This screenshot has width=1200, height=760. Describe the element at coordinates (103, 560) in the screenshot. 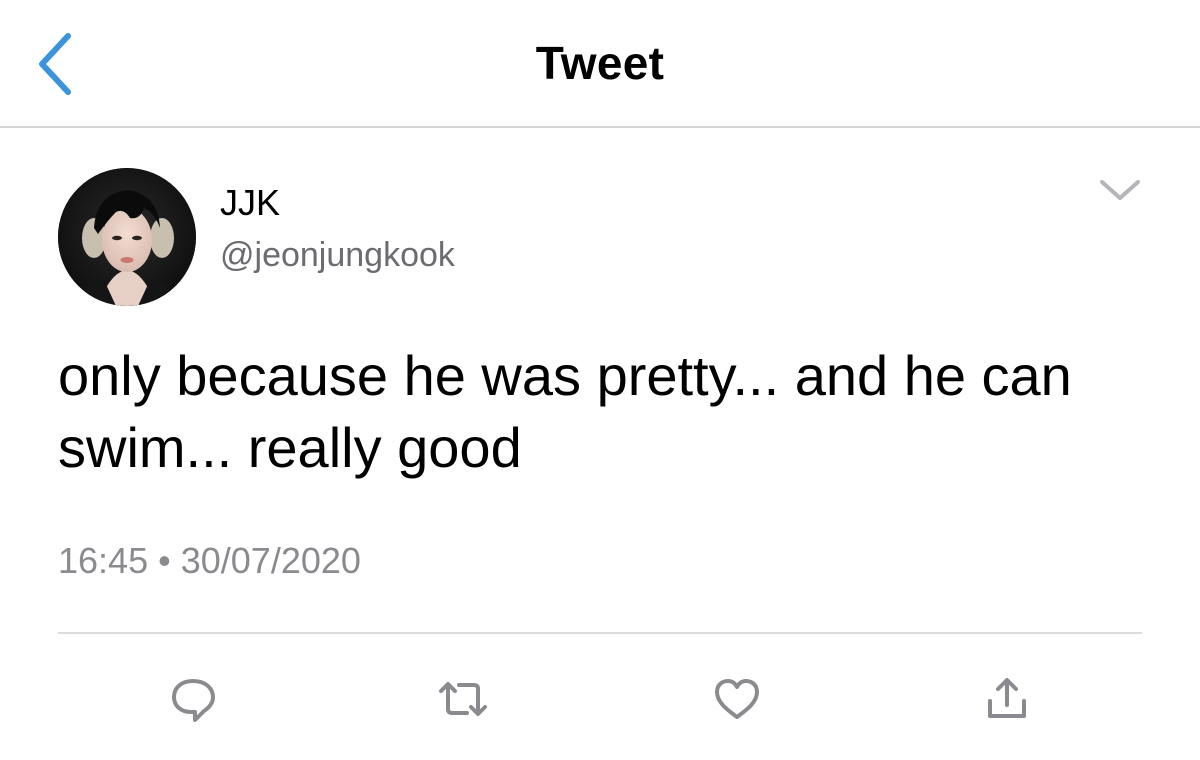

I see `tweet-time: 16:45` at that location.